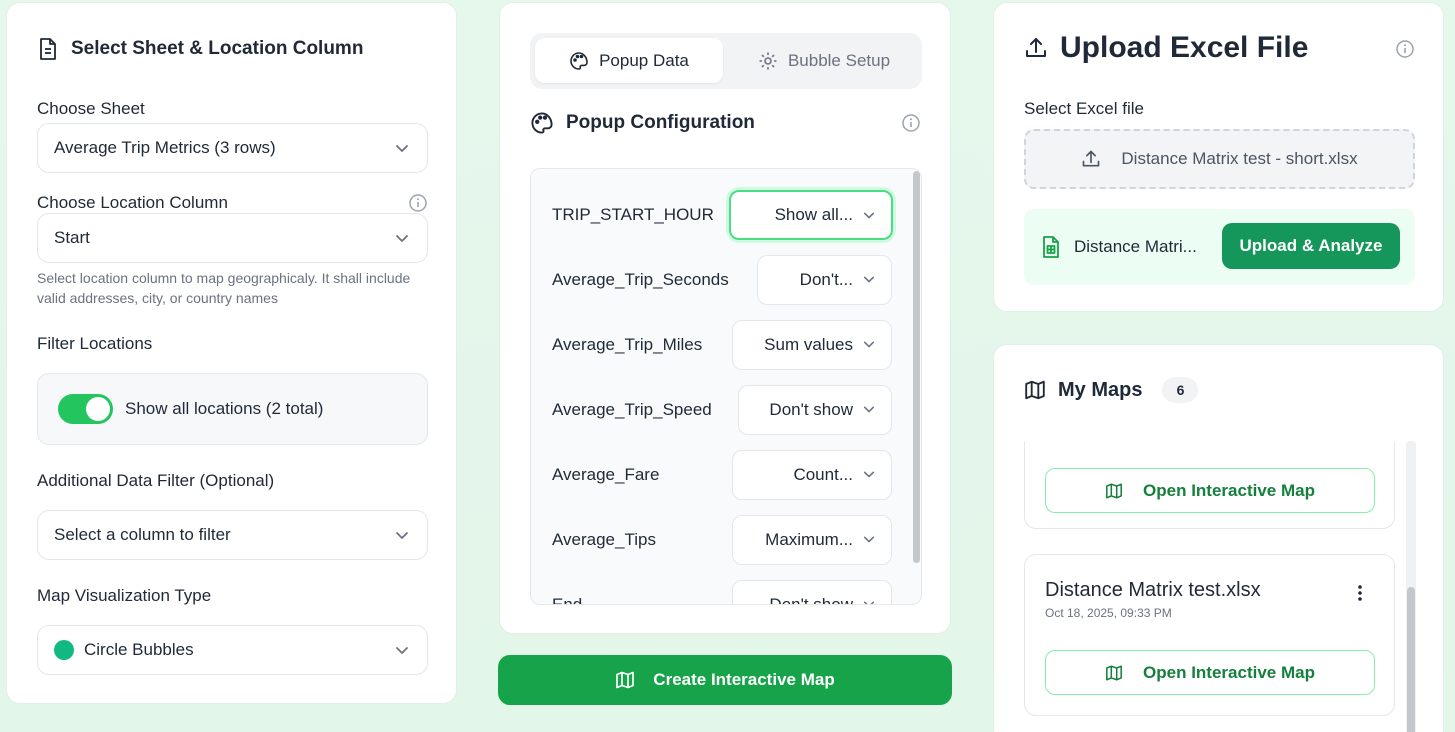  I want to click on file-dropzone: Distance Matrix test - short.xlsx, so click(1219, 159).